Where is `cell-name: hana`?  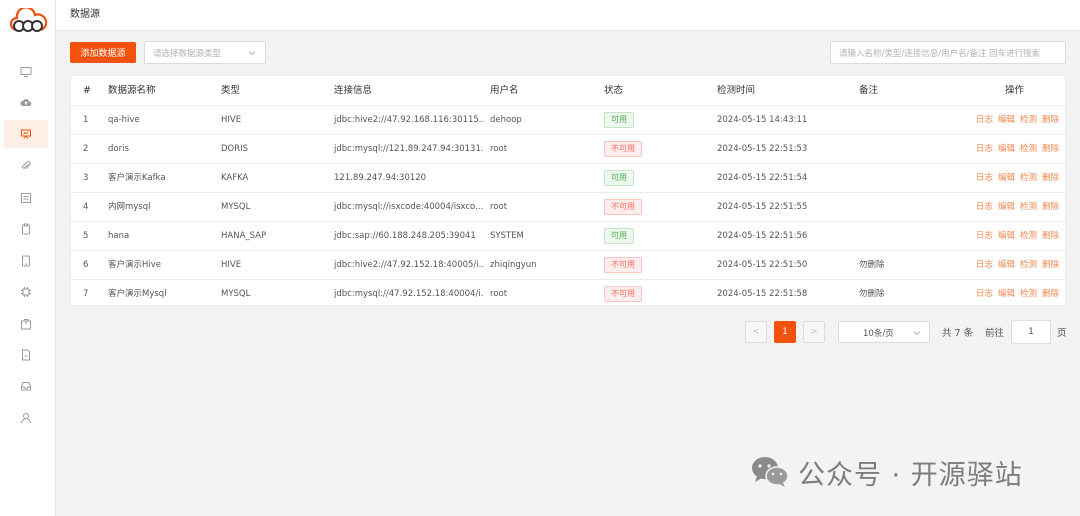
cell-name: hana is located at coordinates (119, 236).